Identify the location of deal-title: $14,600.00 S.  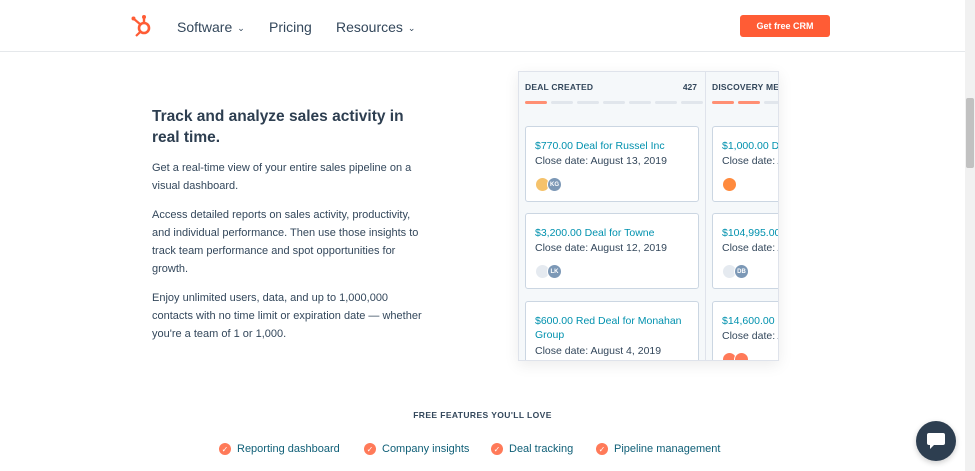
(750, 321).